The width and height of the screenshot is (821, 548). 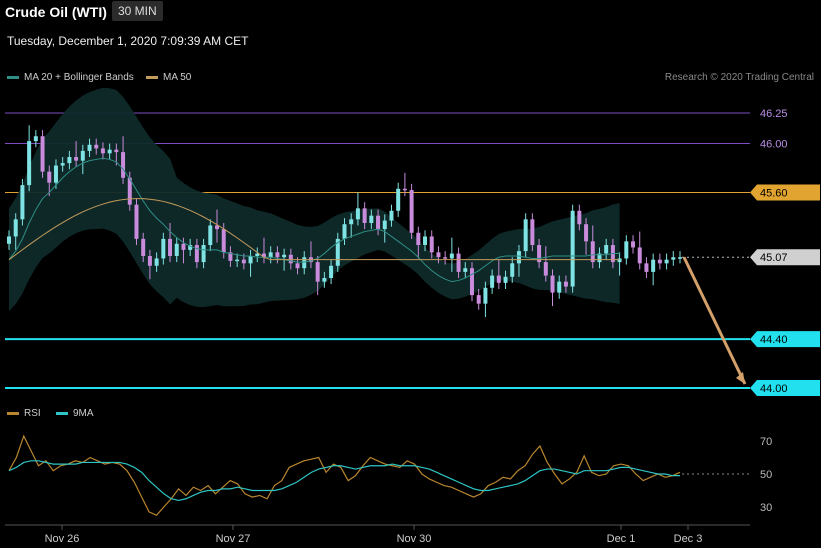 I want to click on price-labels: 46.25 46.00 45.60 45.07 44.40 44.00, so click(x=785, y=252).